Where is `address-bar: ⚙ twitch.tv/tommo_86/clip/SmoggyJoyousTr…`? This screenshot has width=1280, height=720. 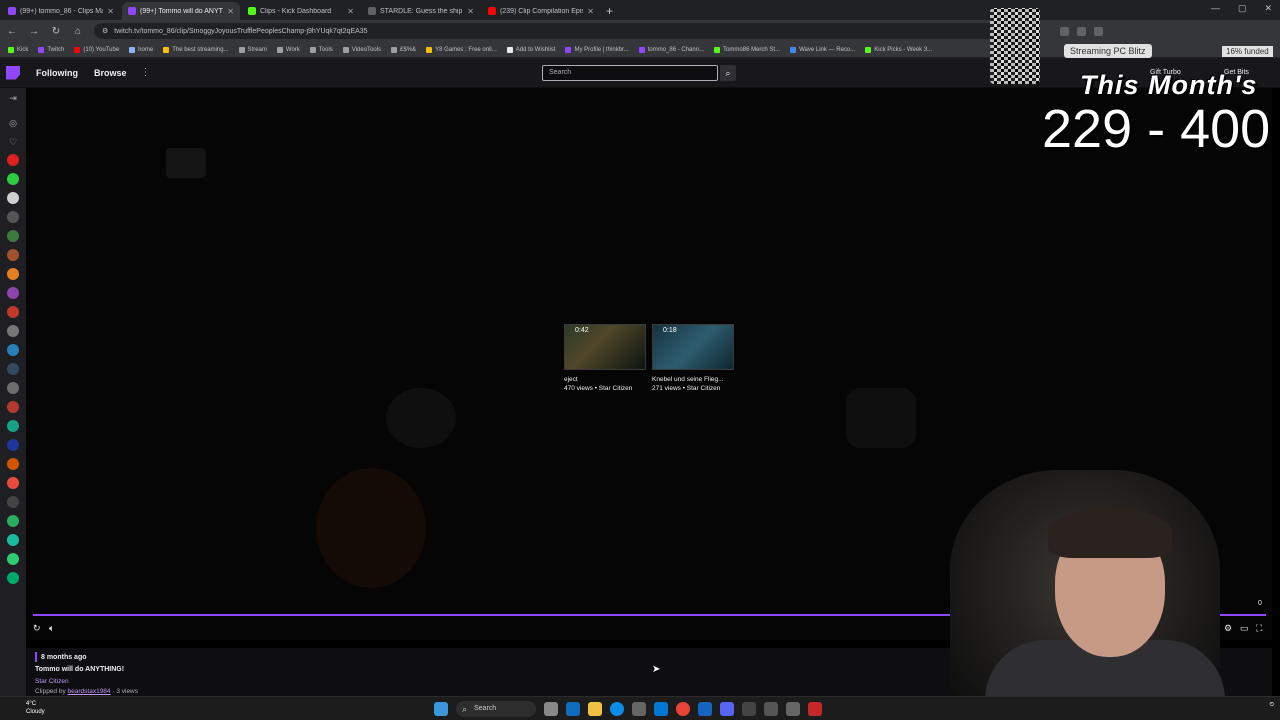
address-bar: ⚙ twitch.tv/tommo_86/clip/SmoggyJoyousTr… is located at coordinates (564, 31).